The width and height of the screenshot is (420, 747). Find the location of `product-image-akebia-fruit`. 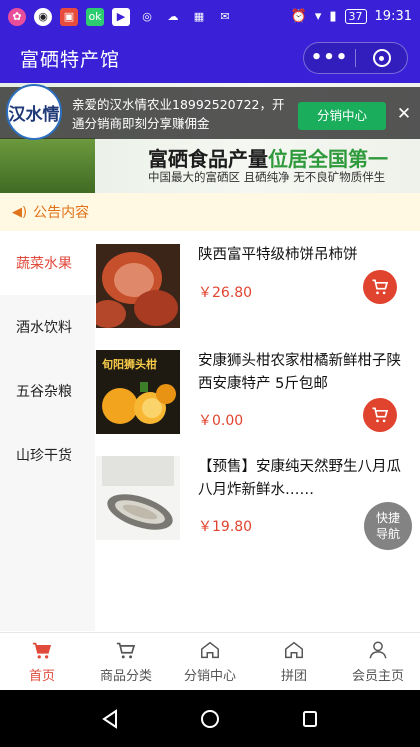

product-image-akebia-fruit is located at coordinates (138, 498).